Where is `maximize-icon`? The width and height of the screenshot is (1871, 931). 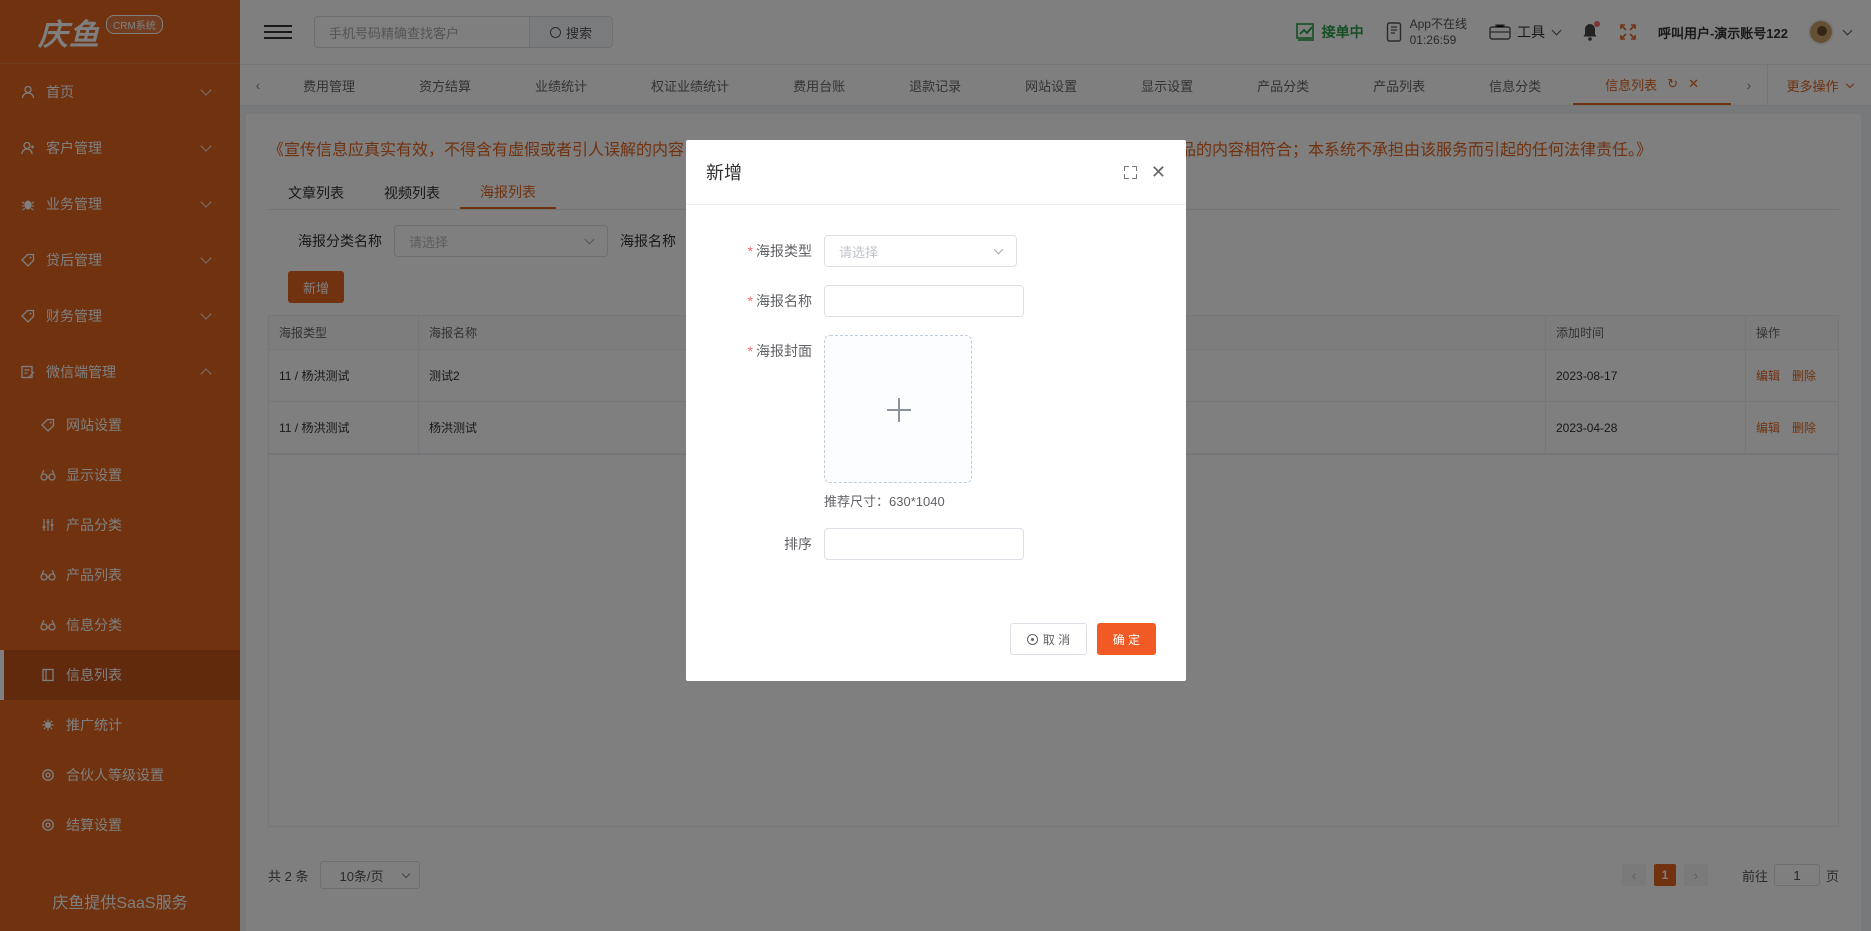
maximize-icon is located at coordinates (1130, 172).